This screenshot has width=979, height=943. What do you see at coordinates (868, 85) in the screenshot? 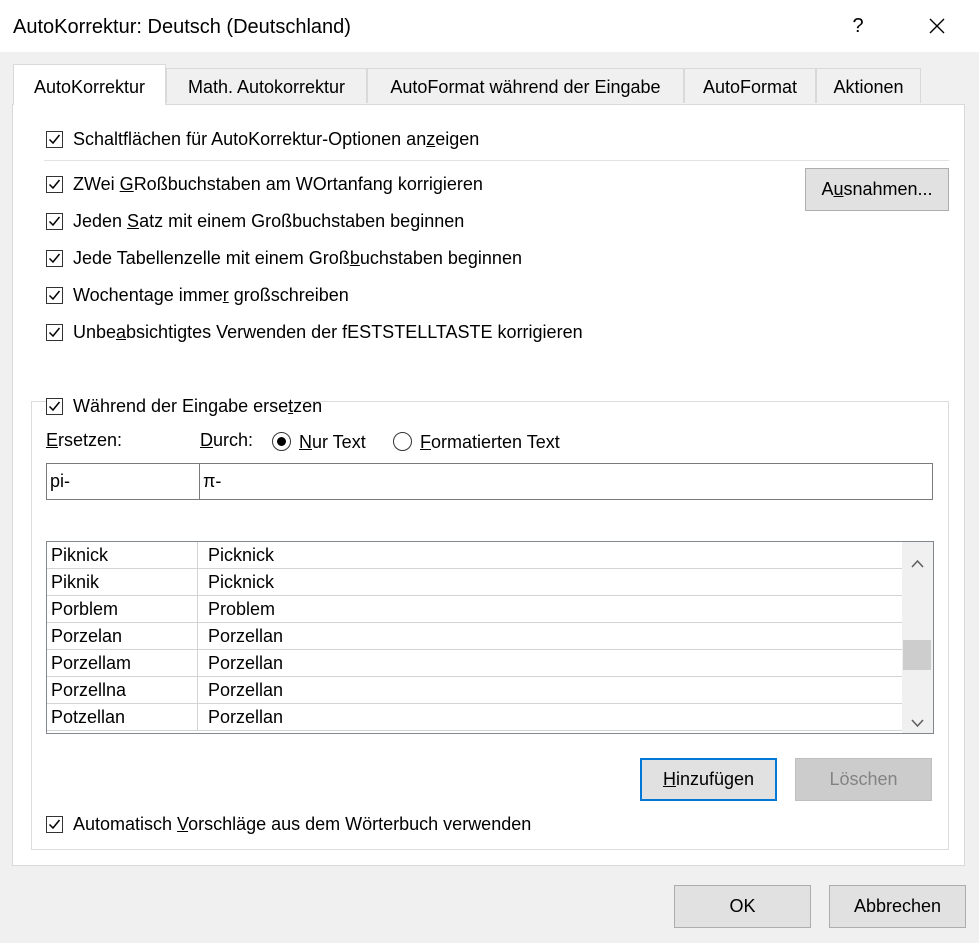
I see `tab-aktionen: Aktionen` at bounding box center [868, 85].